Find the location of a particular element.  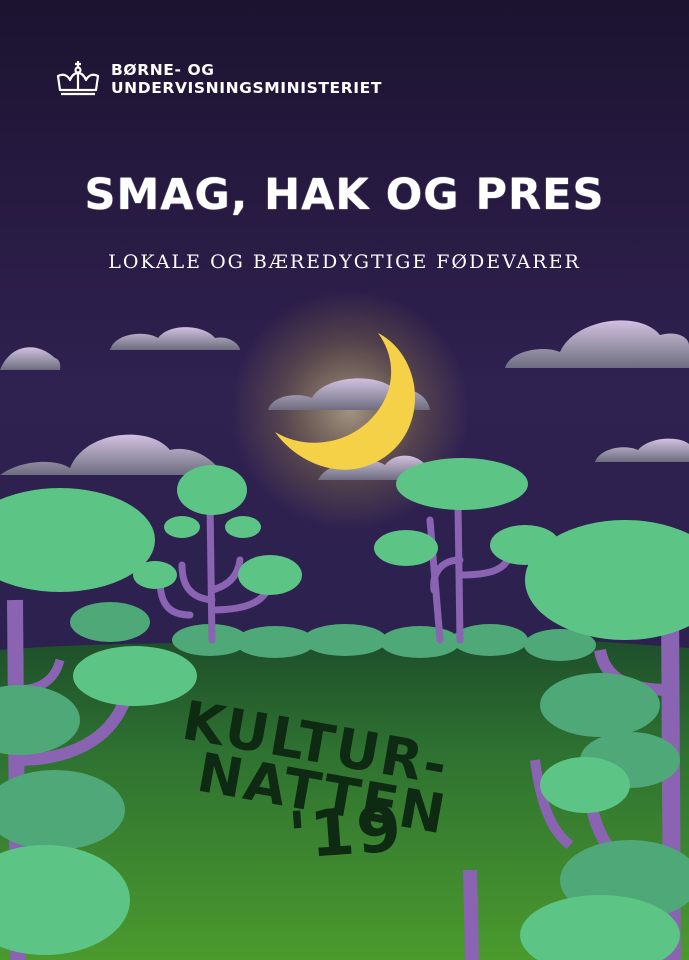

ministry-logo: BØRNE- OG UNDERVISNINGSMINISTERIET is located at coordinates (218, 79).